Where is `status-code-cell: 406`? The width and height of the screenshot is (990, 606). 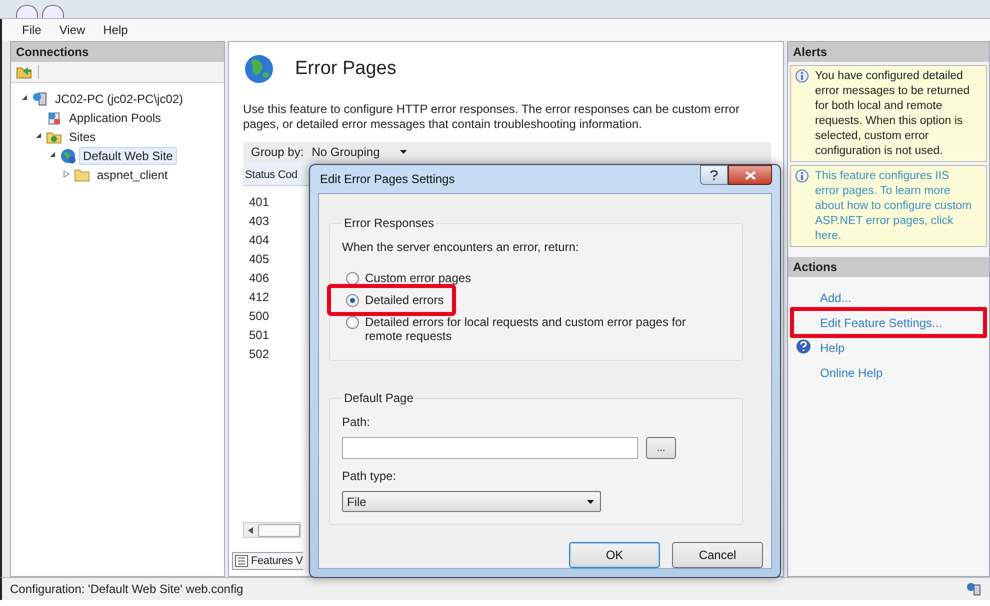
status-code-cell: 406 is located at coordinates (259, 278).